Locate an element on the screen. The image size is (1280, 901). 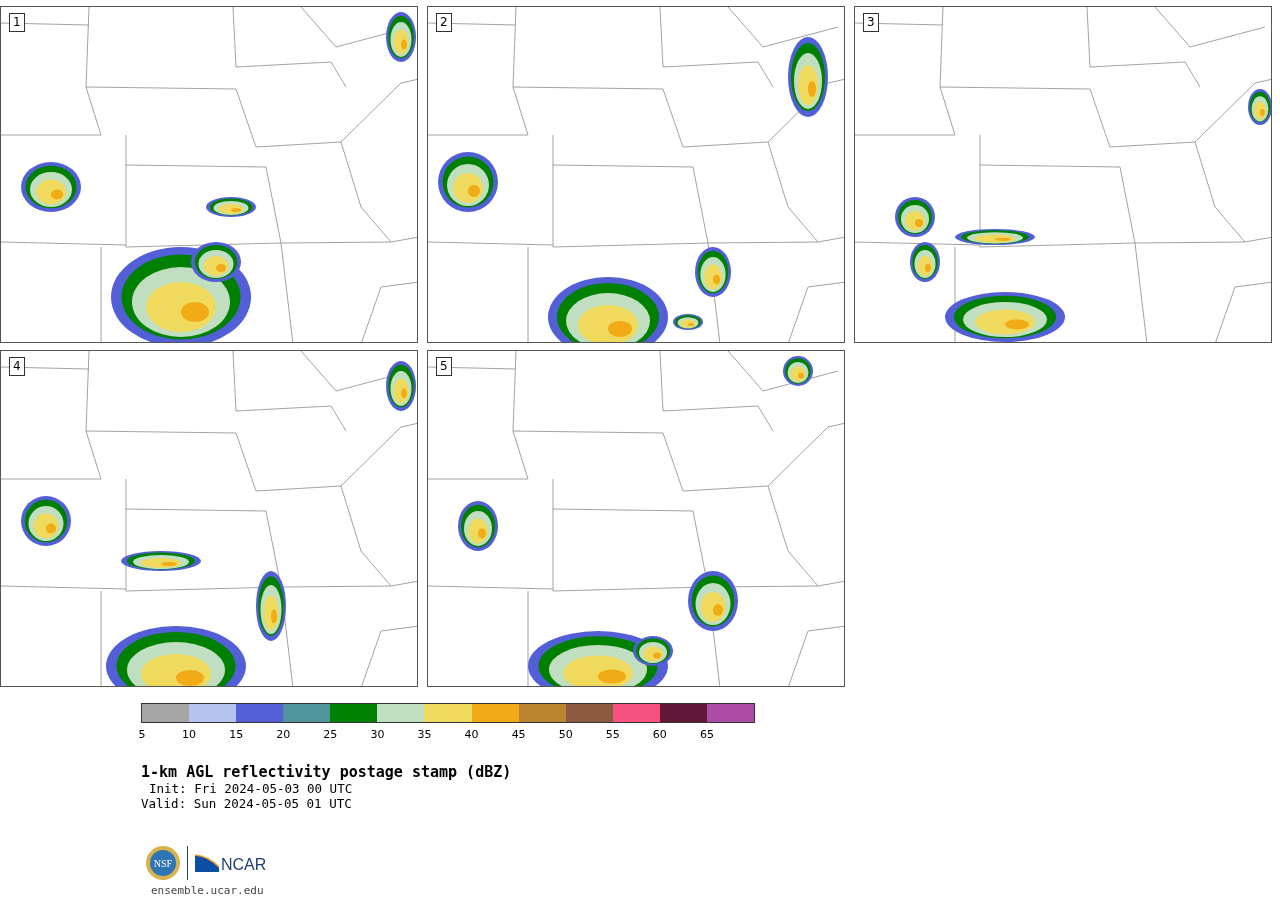
website-url: ensemble.ucar.edu is located at coordinates (208, 890).